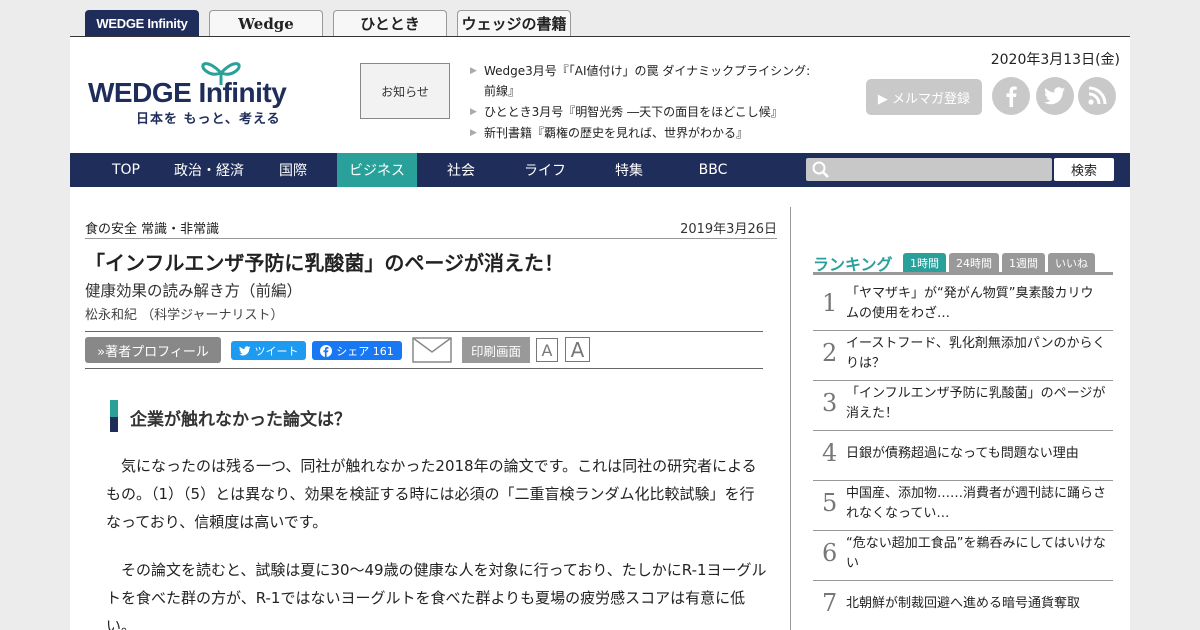 Image resolution: width=1200 pixels, height=630 pixels. What do you see at coordinates (577, 349) in the screenshot?
I see `font-size-large-button: A` at bounding box center [577, 349].